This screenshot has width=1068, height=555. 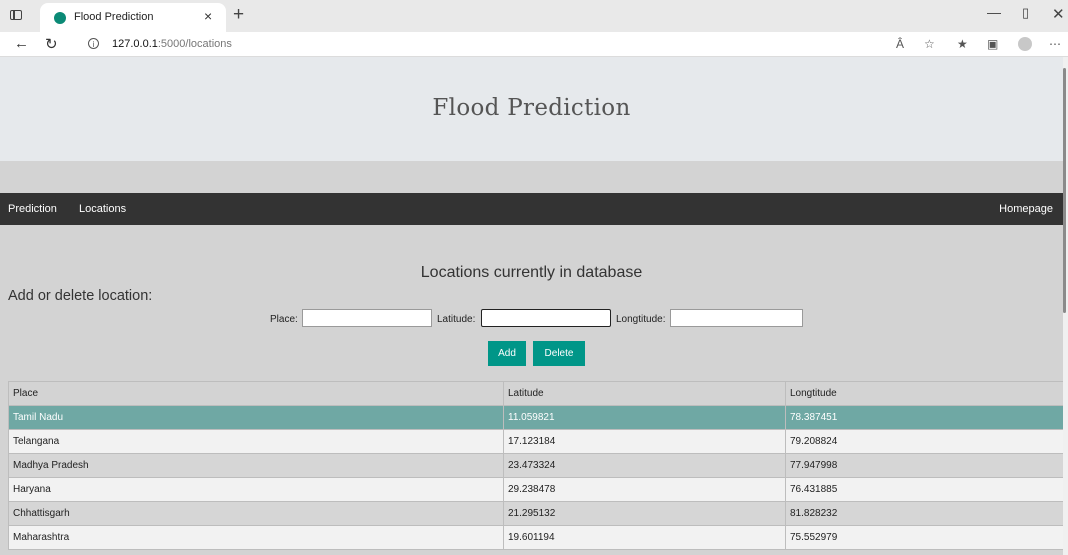 I want to click on longitude-label: Longtitude:, so click(x=641, y=319).